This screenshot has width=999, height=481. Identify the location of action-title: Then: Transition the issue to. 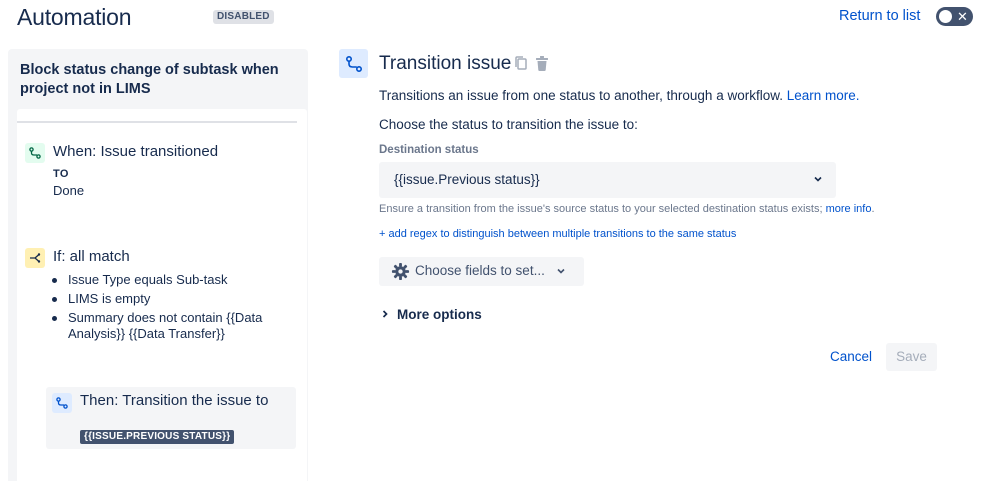
(185, 400).